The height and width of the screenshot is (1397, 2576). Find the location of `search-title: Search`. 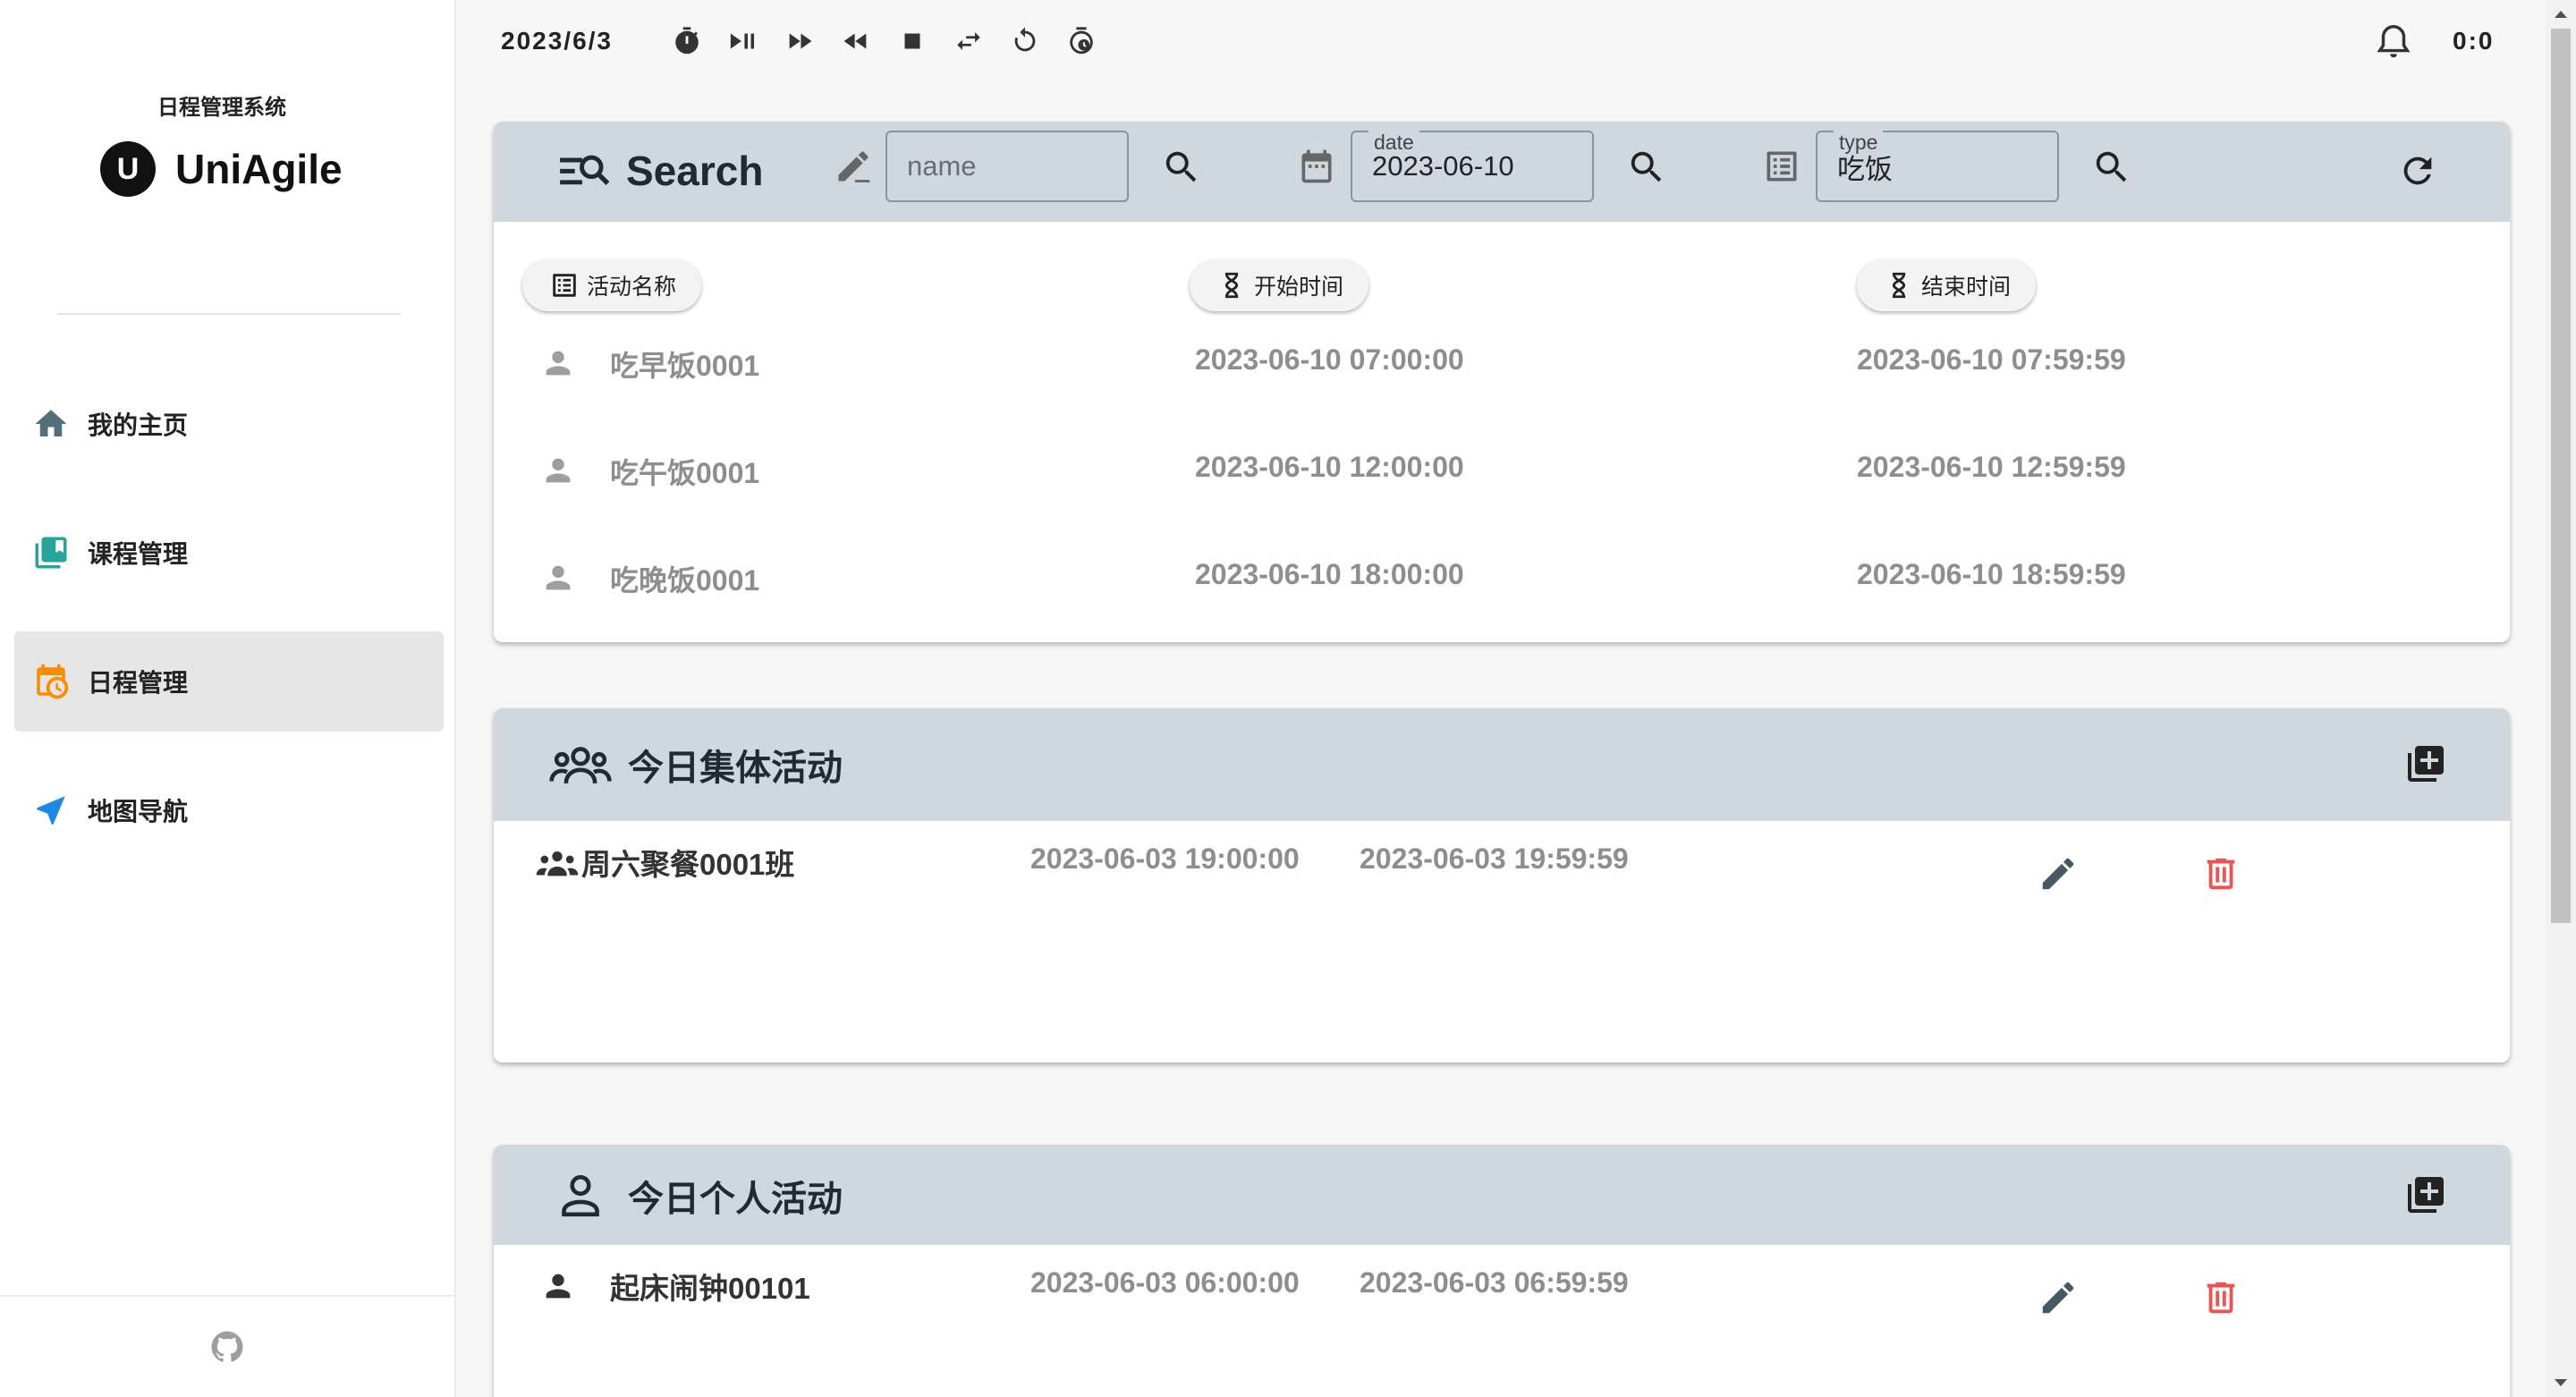

search-title: Search is located at coordinates (659, 171).